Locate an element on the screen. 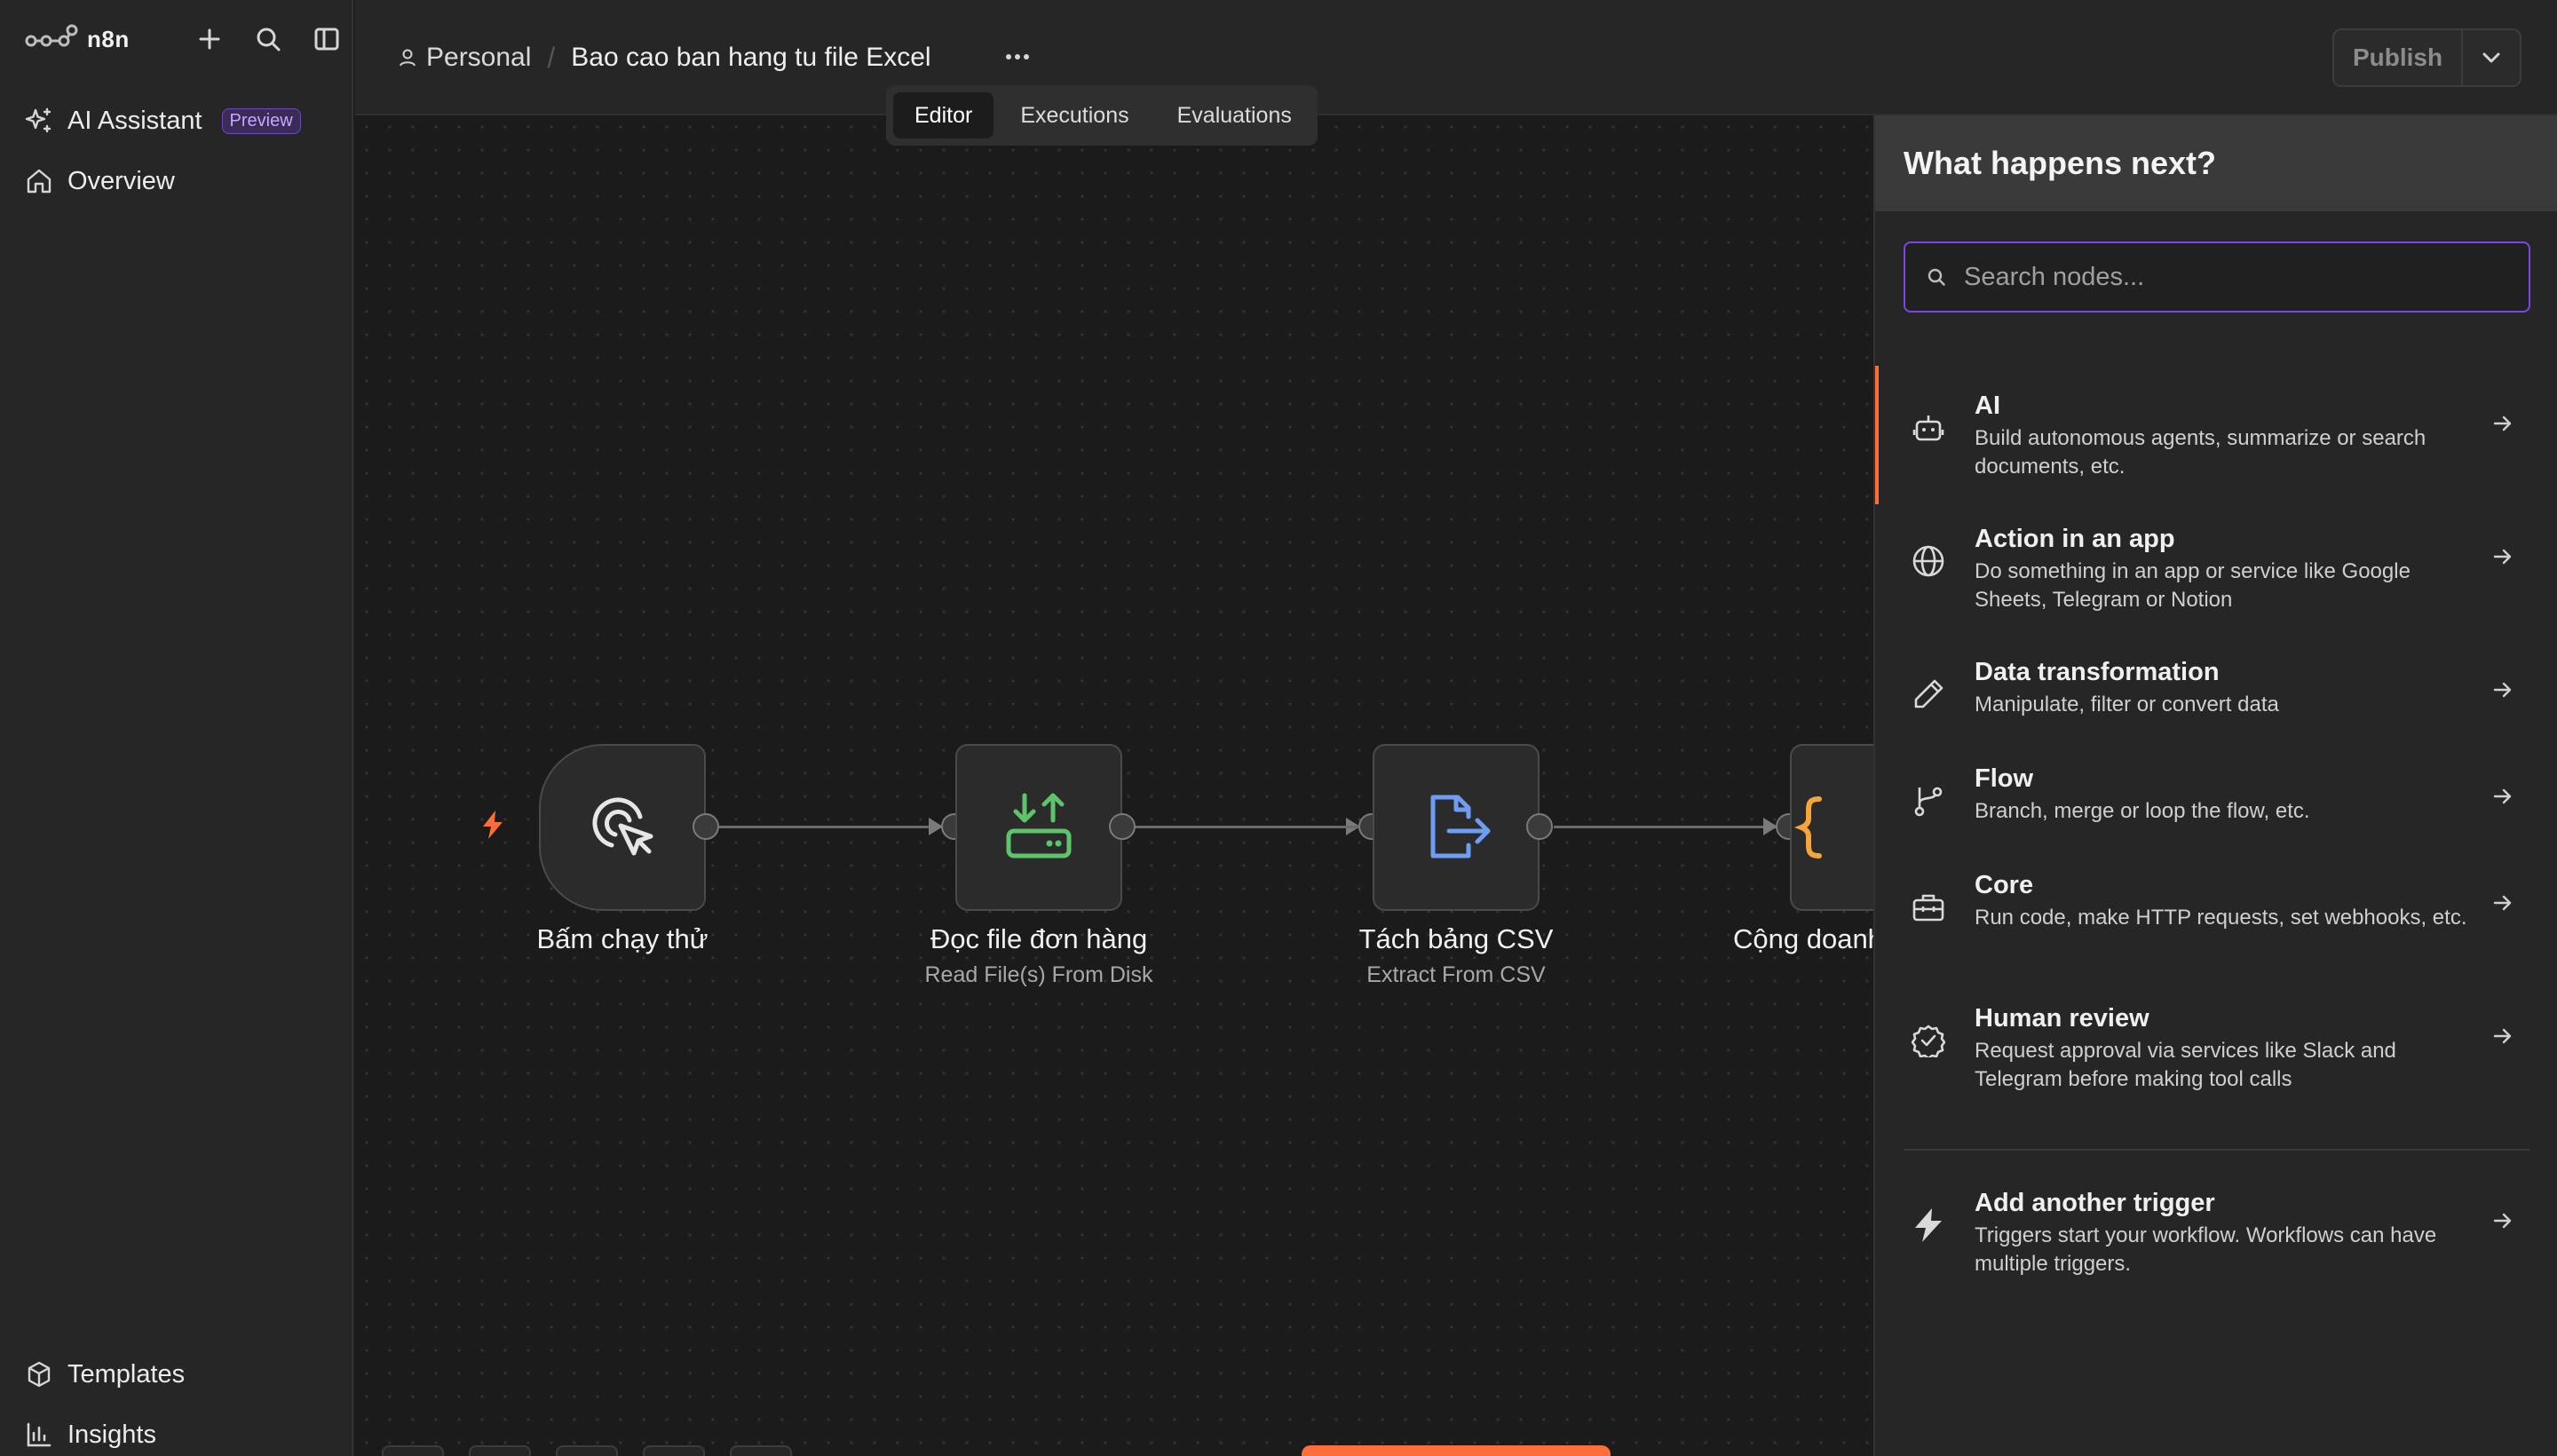 This screenshot has width=2557, height=1456. publish-dropdown-button is located at coordinates (2491, 57).